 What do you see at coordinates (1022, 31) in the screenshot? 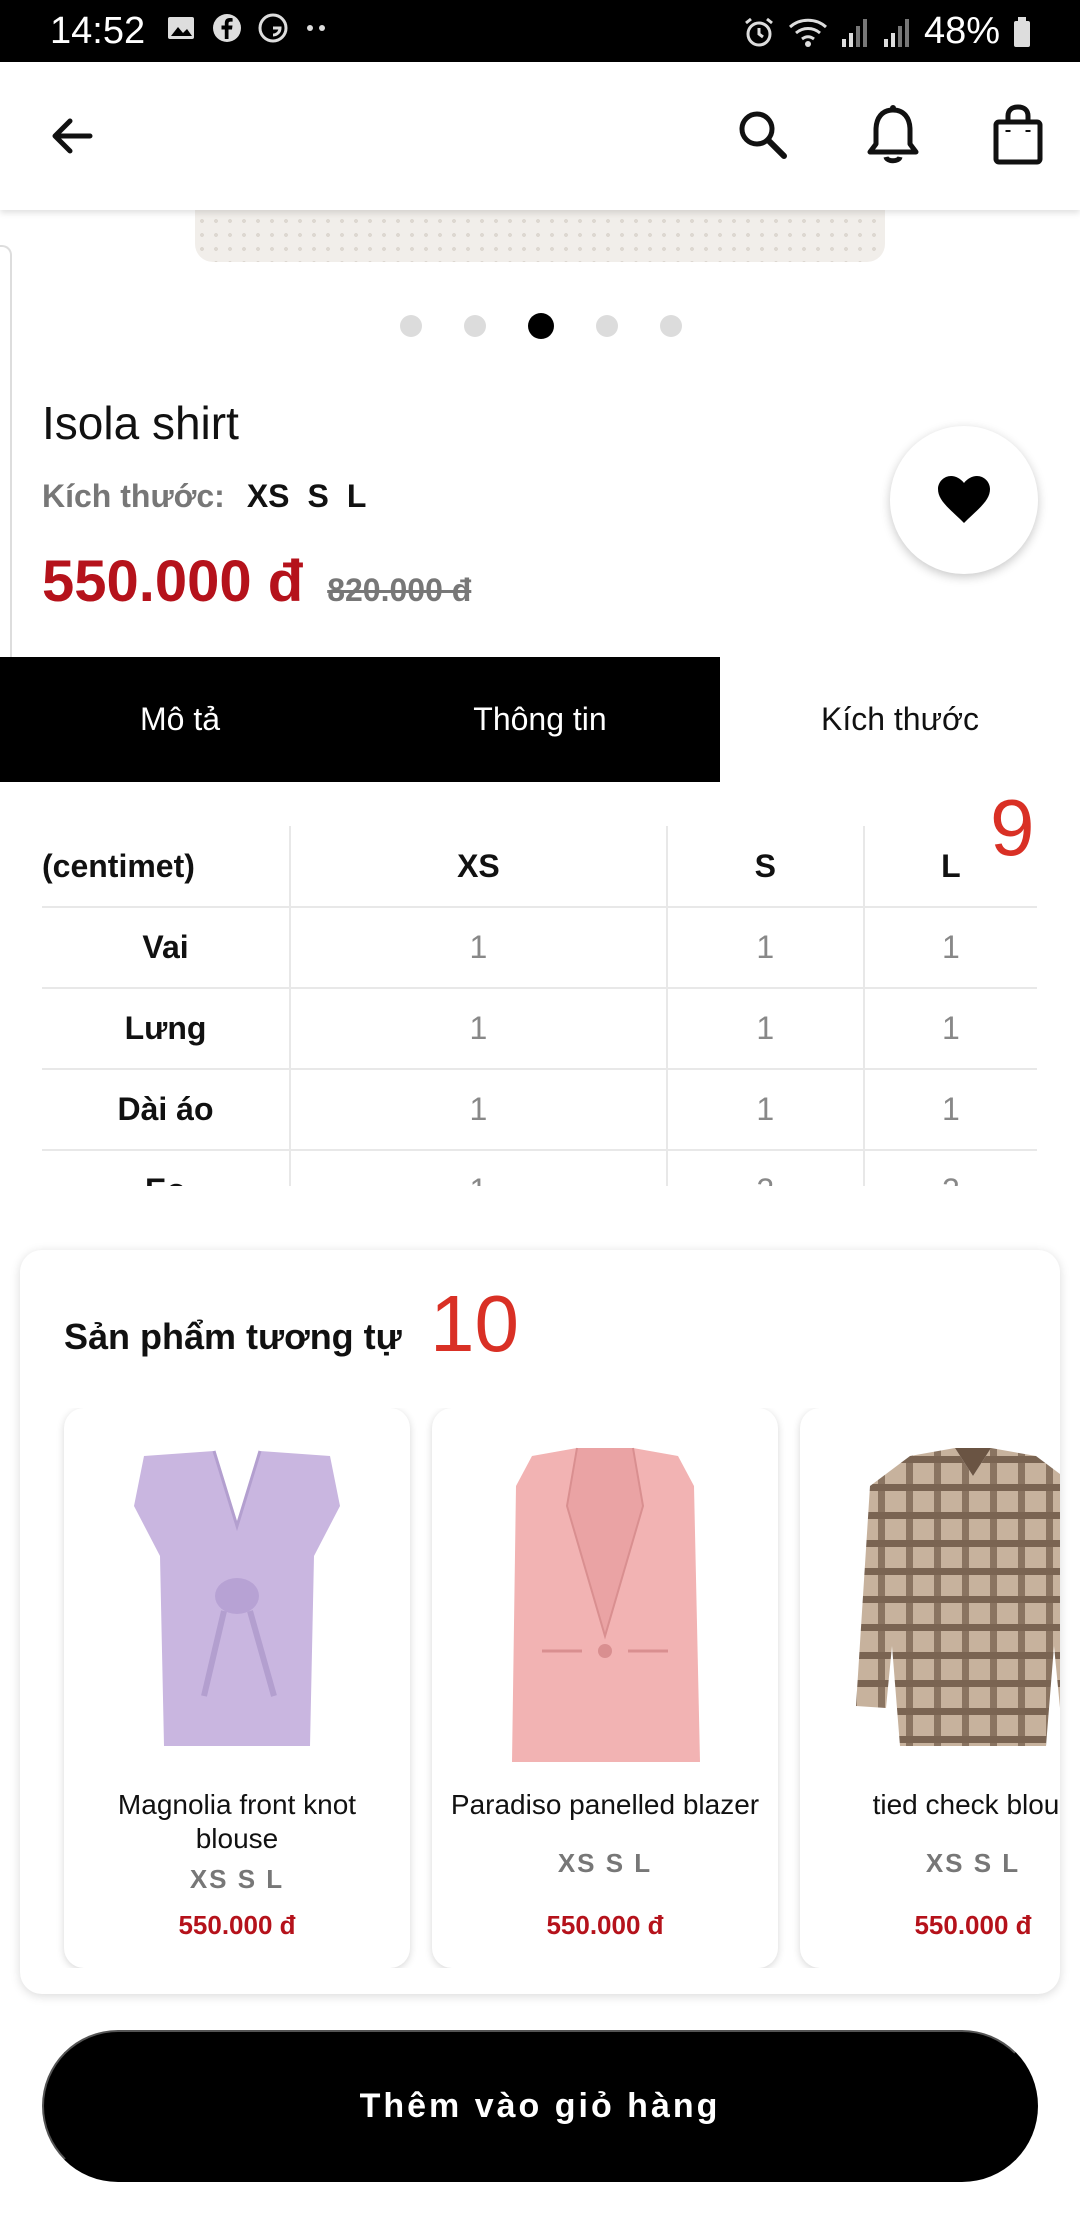
I see `battery-icon` at bounding box center [1022, 31].